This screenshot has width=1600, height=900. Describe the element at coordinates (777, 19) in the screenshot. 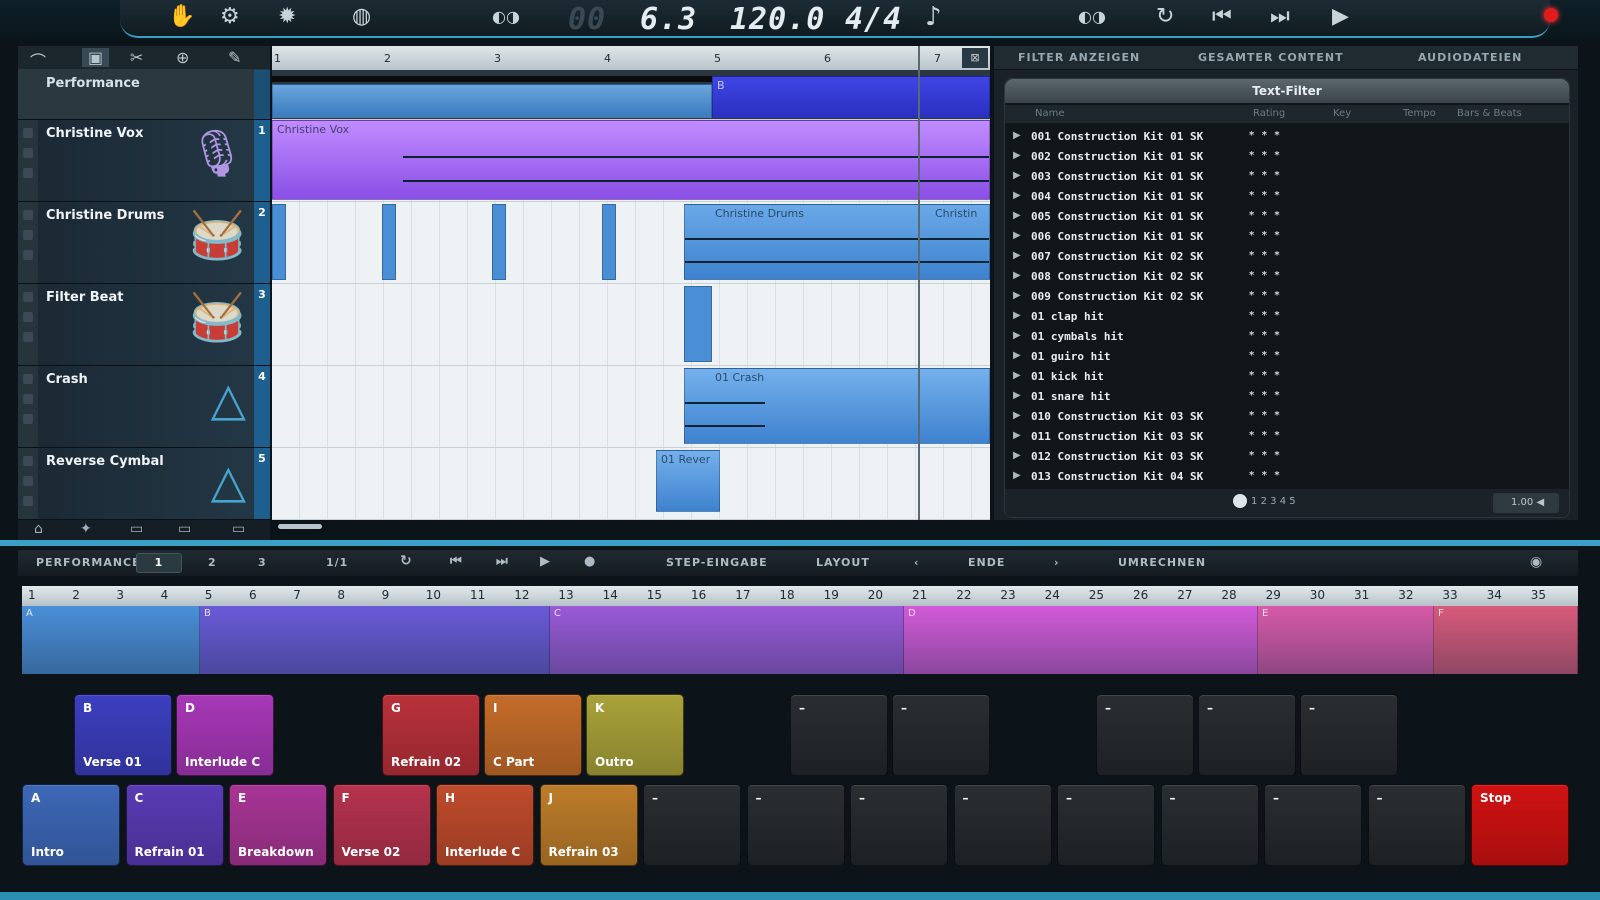

I see `tempo-display: 120.0` at that location.